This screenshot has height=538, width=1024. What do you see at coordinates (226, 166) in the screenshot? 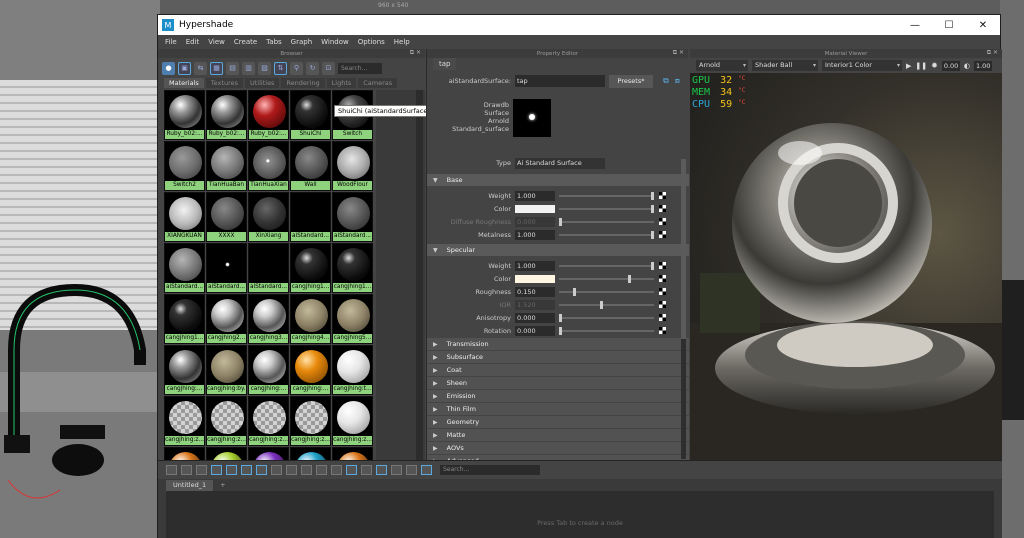
I see `material-swatch: TianHuaBan` at bounding box center [226, 166].